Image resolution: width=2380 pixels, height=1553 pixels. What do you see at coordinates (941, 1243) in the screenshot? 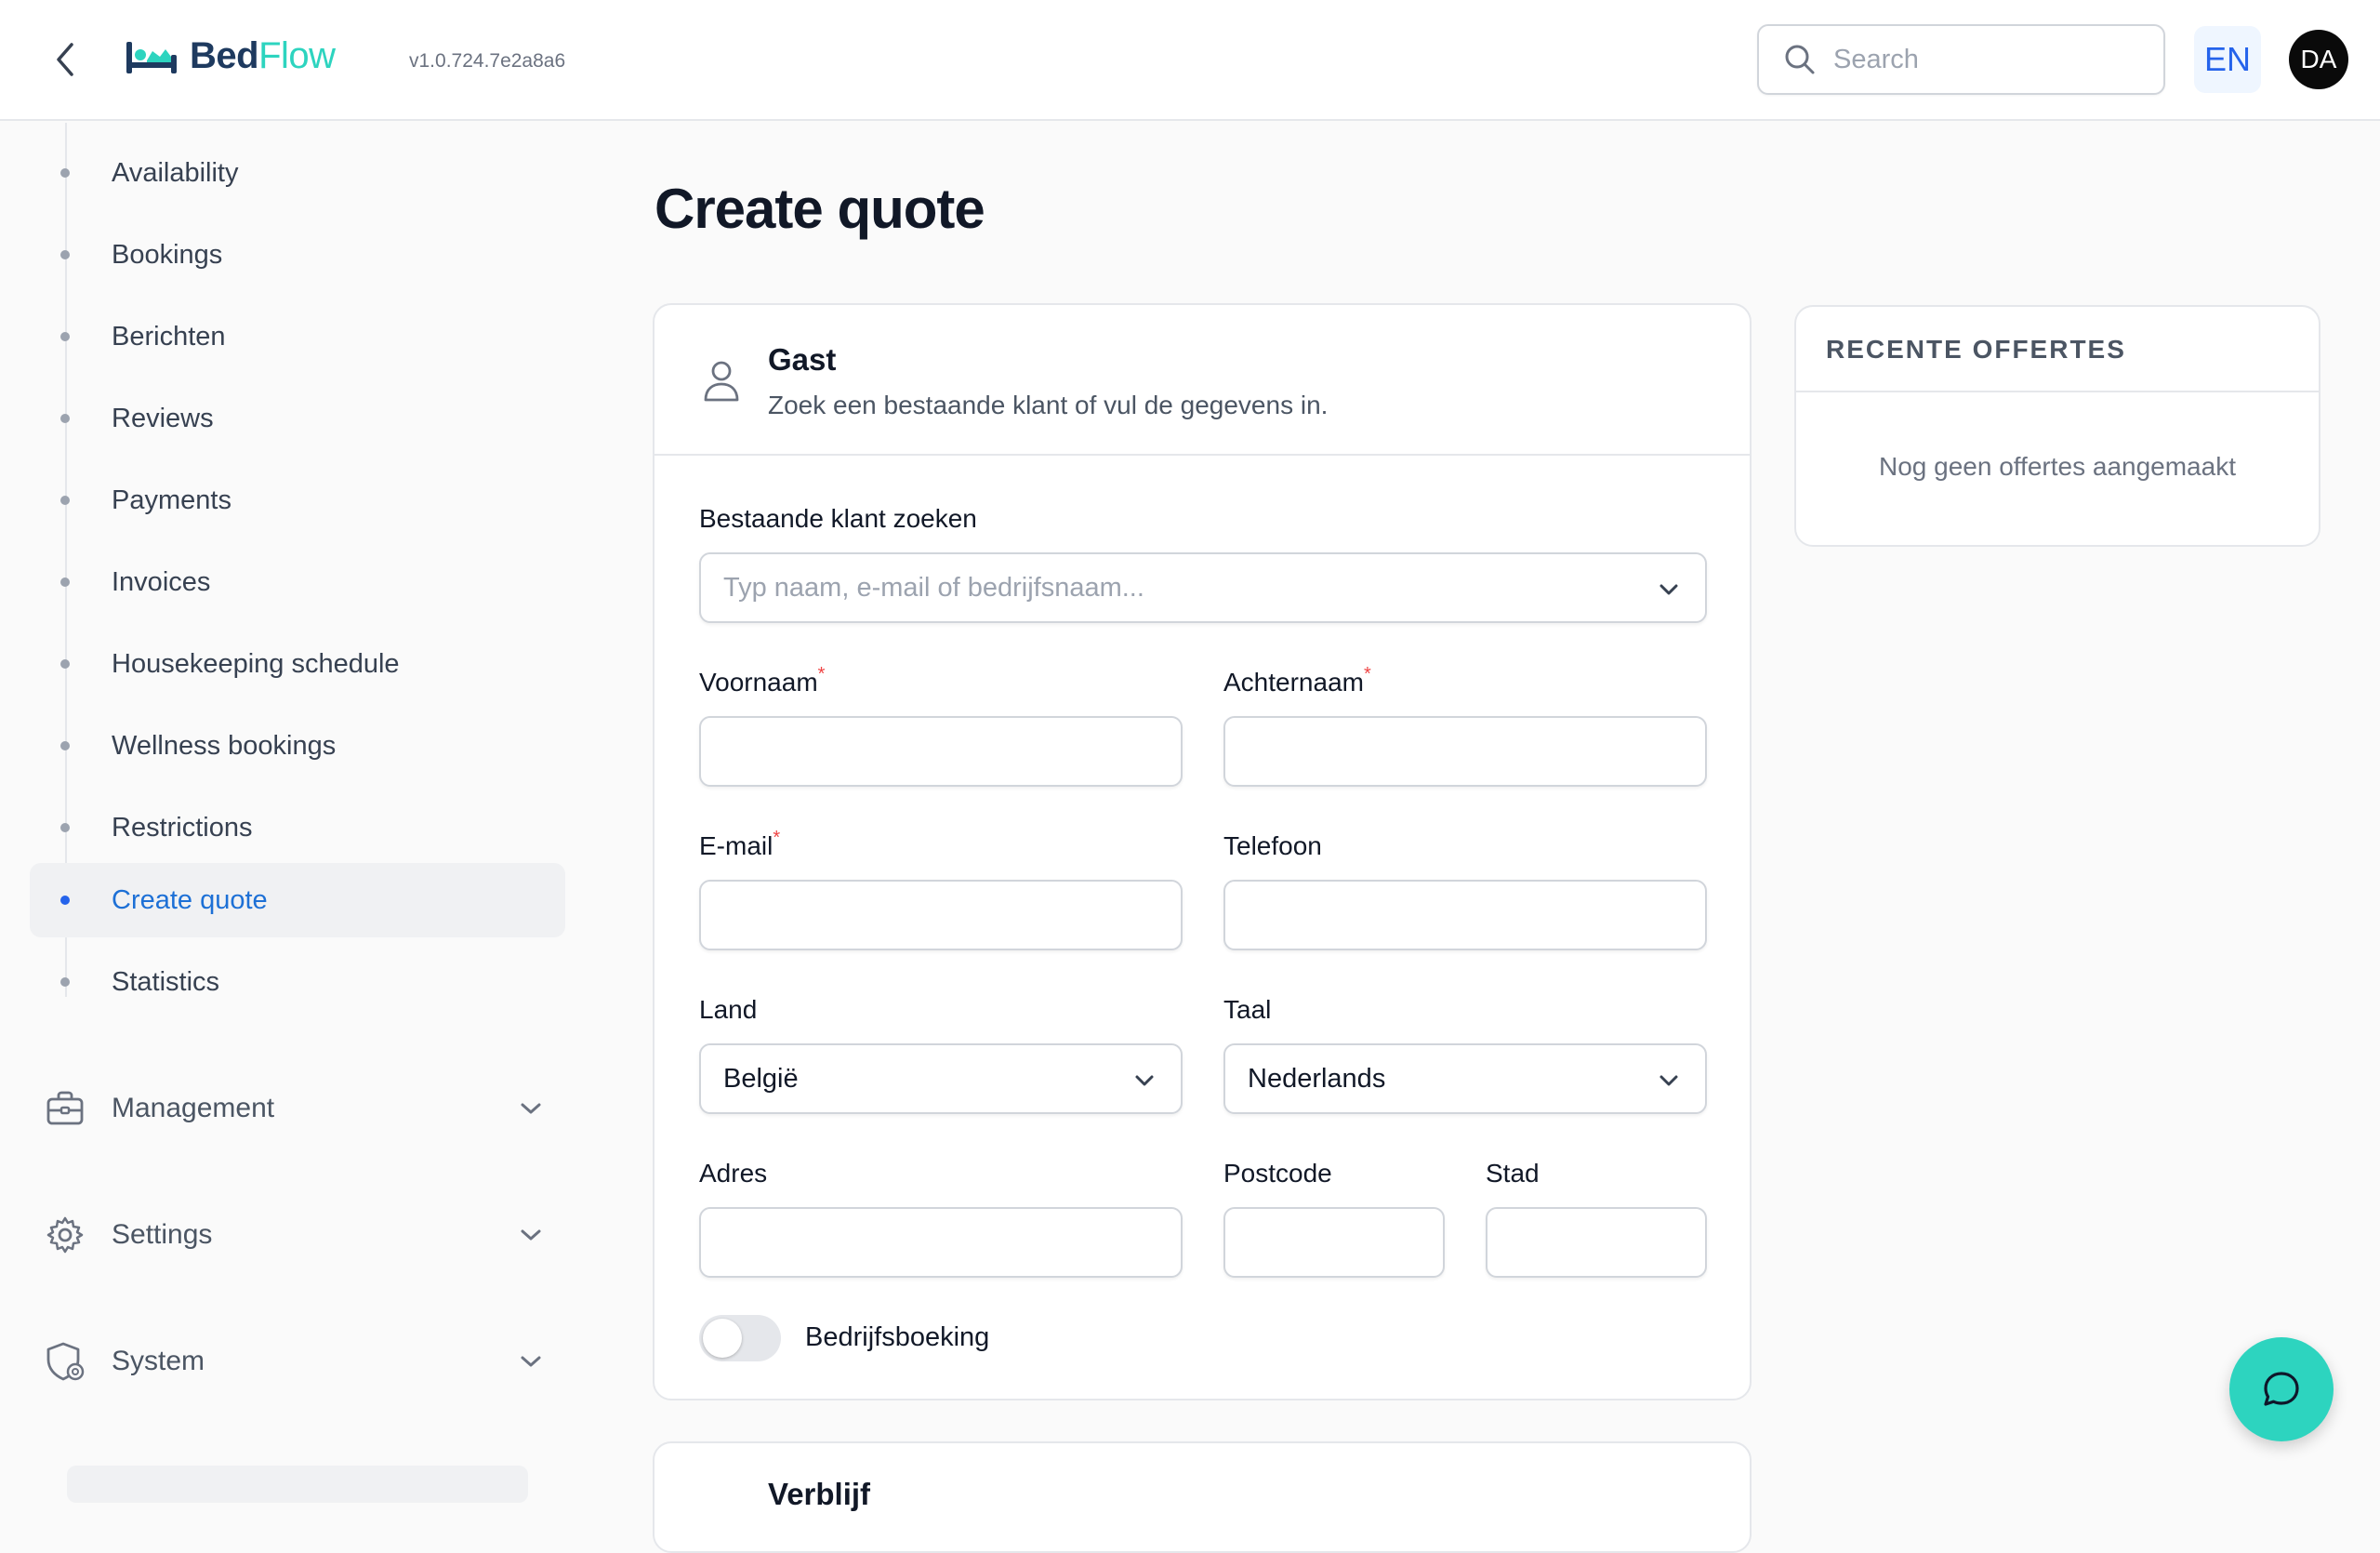
I see `address-field` at bounding box center [941, 1243].